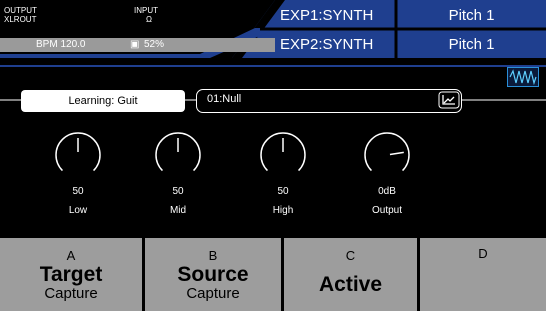 This screenshot has height=311, width=546. What do you see at coordinates (283, 152) in the screenshot?
I see `knob-high` at bounding box center [283, 152].